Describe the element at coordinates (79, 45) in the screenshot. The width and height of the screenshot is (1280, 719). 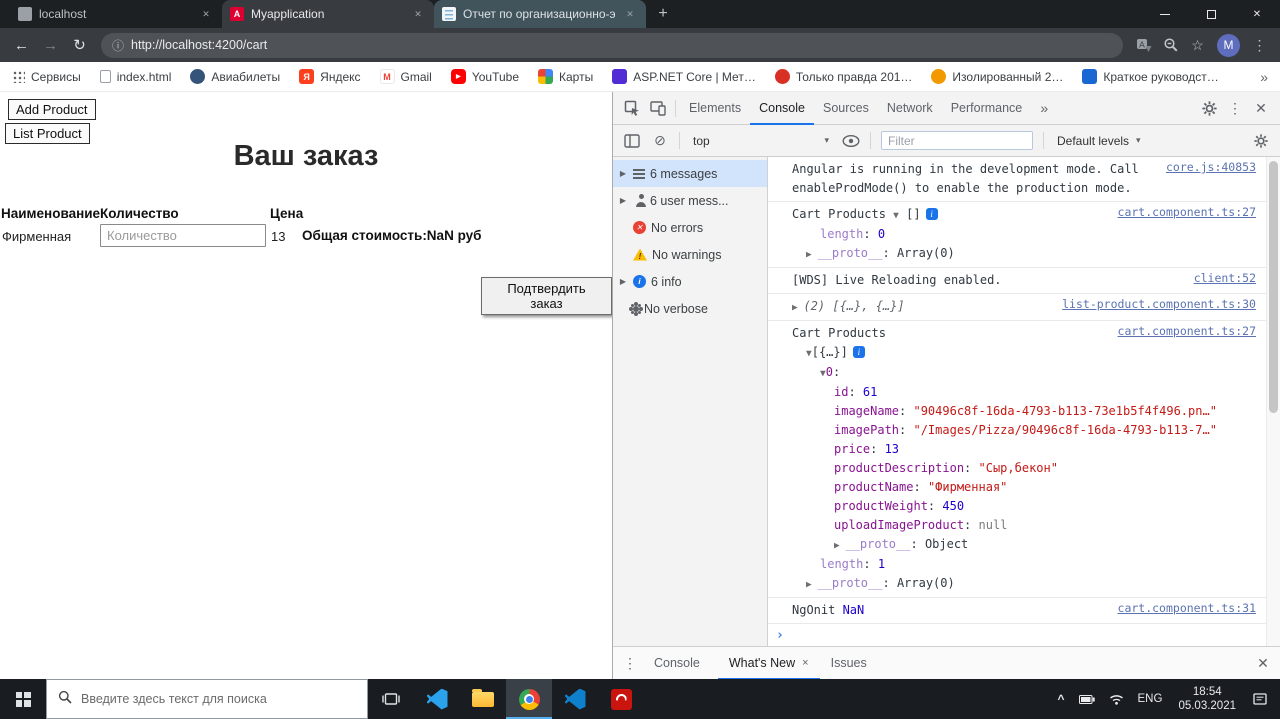
I see `reload-button: ↻` at that location.